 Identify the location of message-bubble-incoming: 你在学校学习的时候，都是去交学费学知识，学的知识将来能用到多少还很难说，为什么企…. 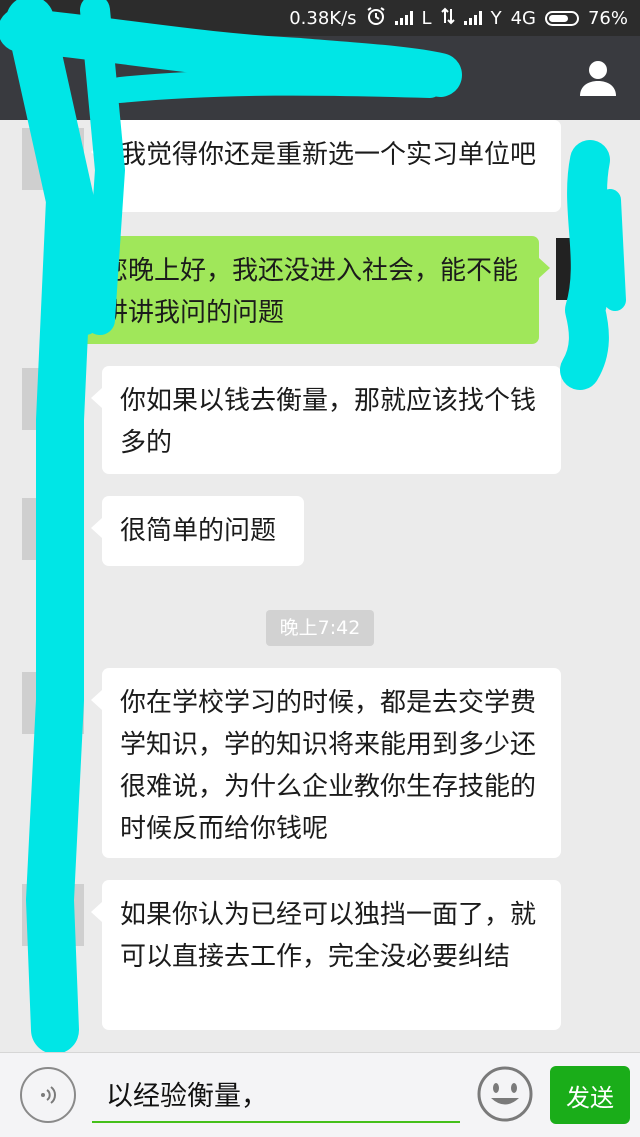
(326, 763).